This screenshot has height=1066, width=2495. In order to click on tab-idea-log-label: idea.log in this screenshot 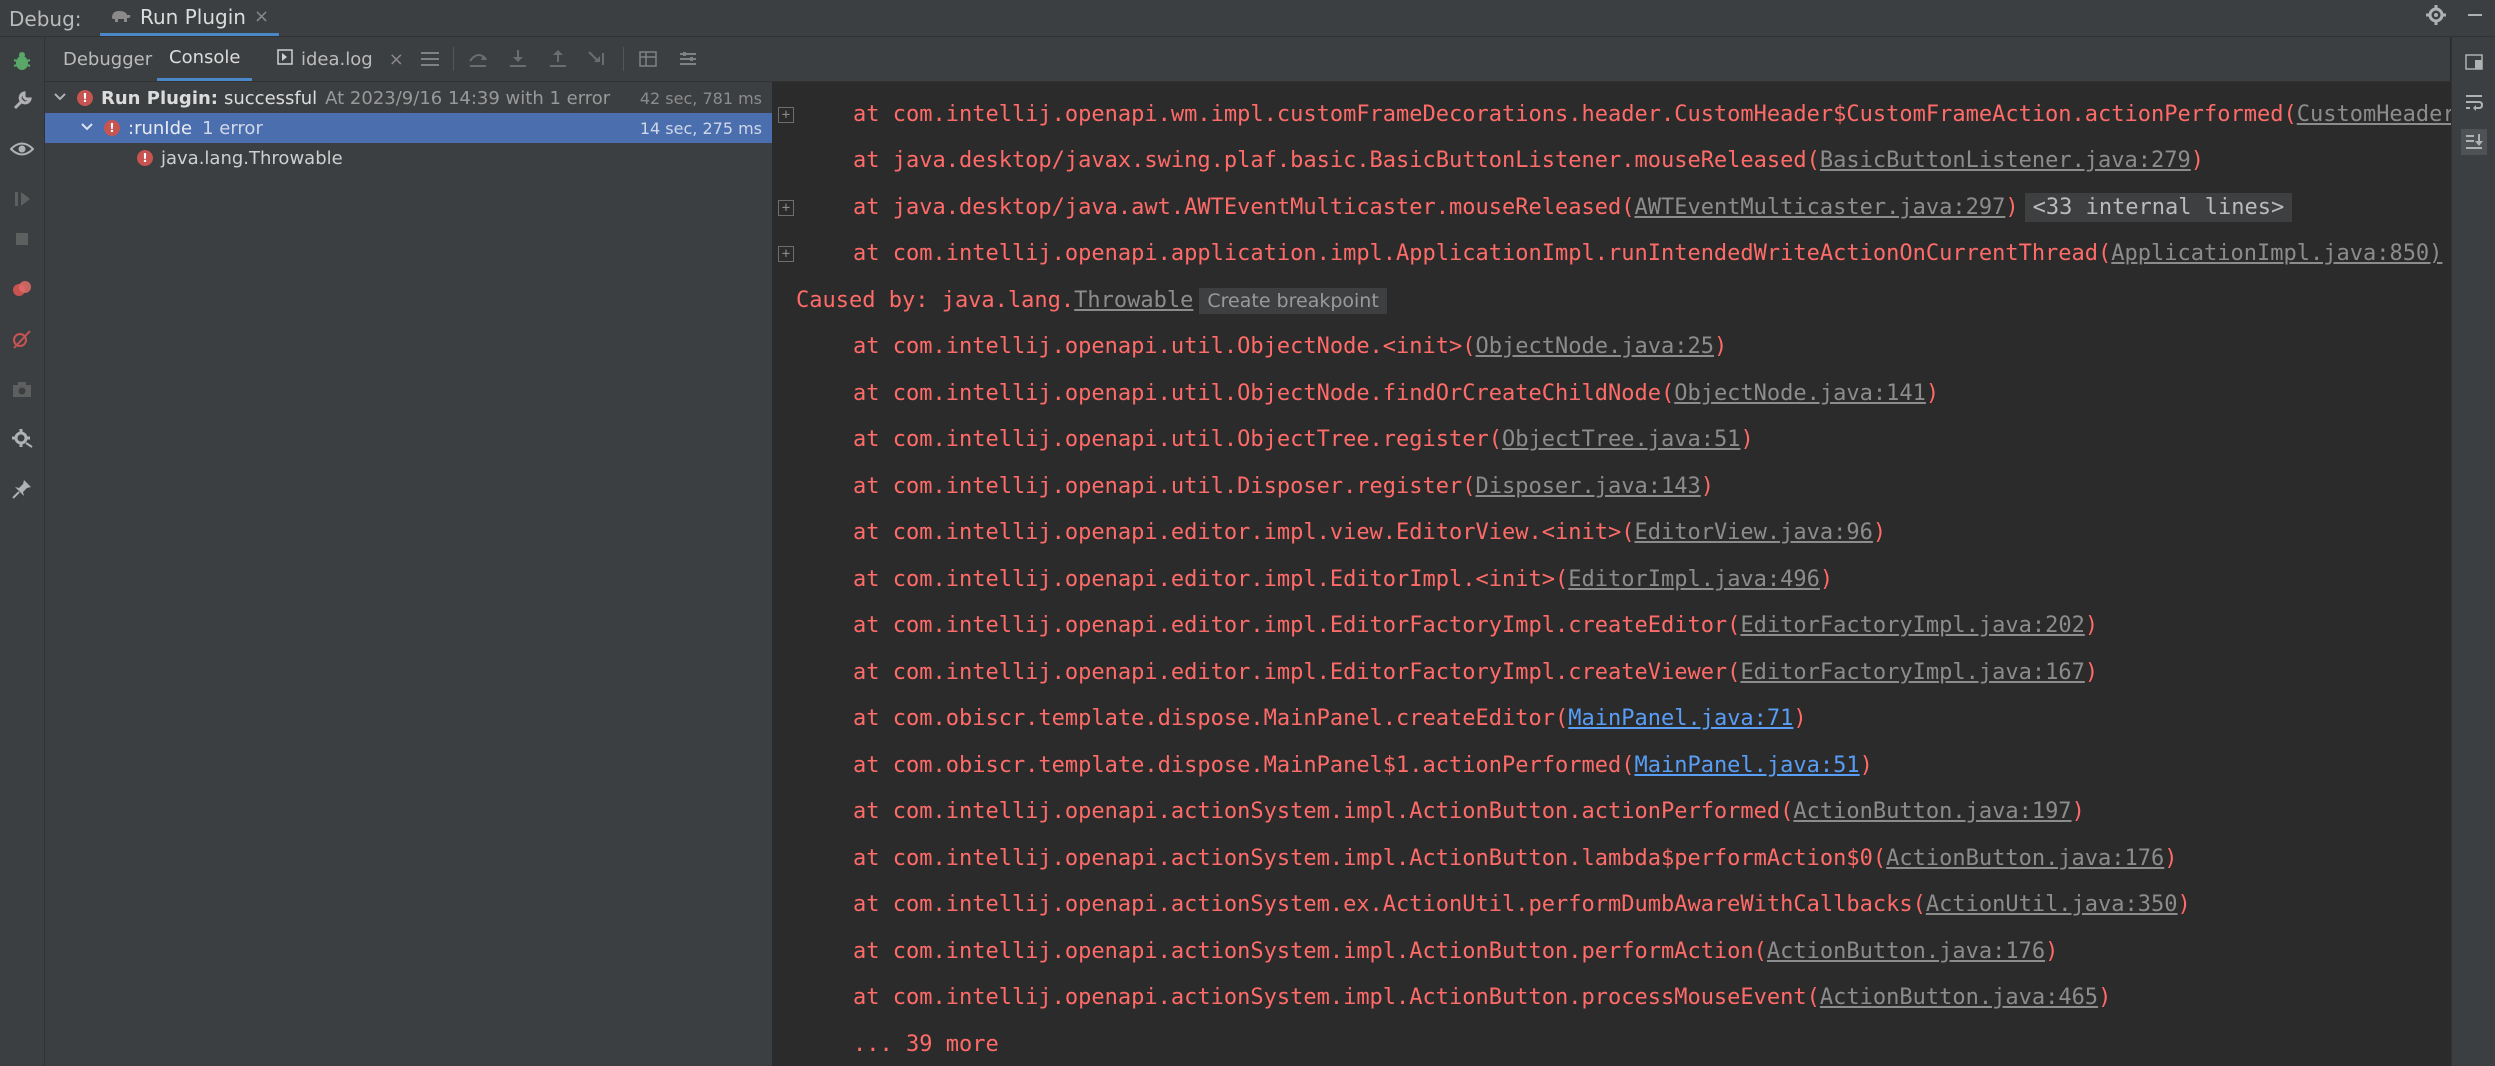, I will do `click(337, 59)`.